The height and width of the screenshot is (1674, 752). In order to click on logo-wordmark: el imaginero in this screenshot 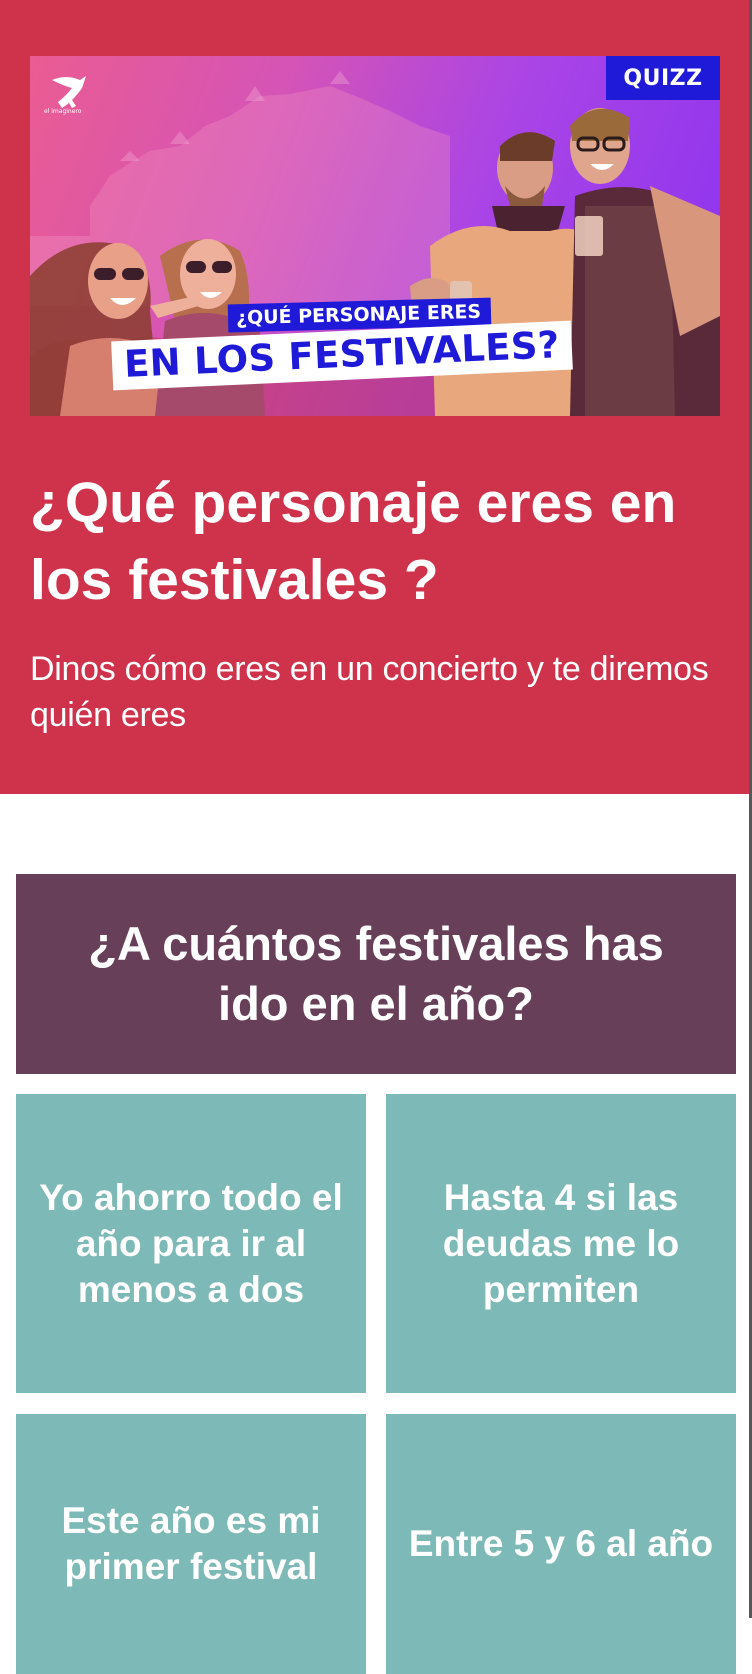, I will do `click(63, 111)`.